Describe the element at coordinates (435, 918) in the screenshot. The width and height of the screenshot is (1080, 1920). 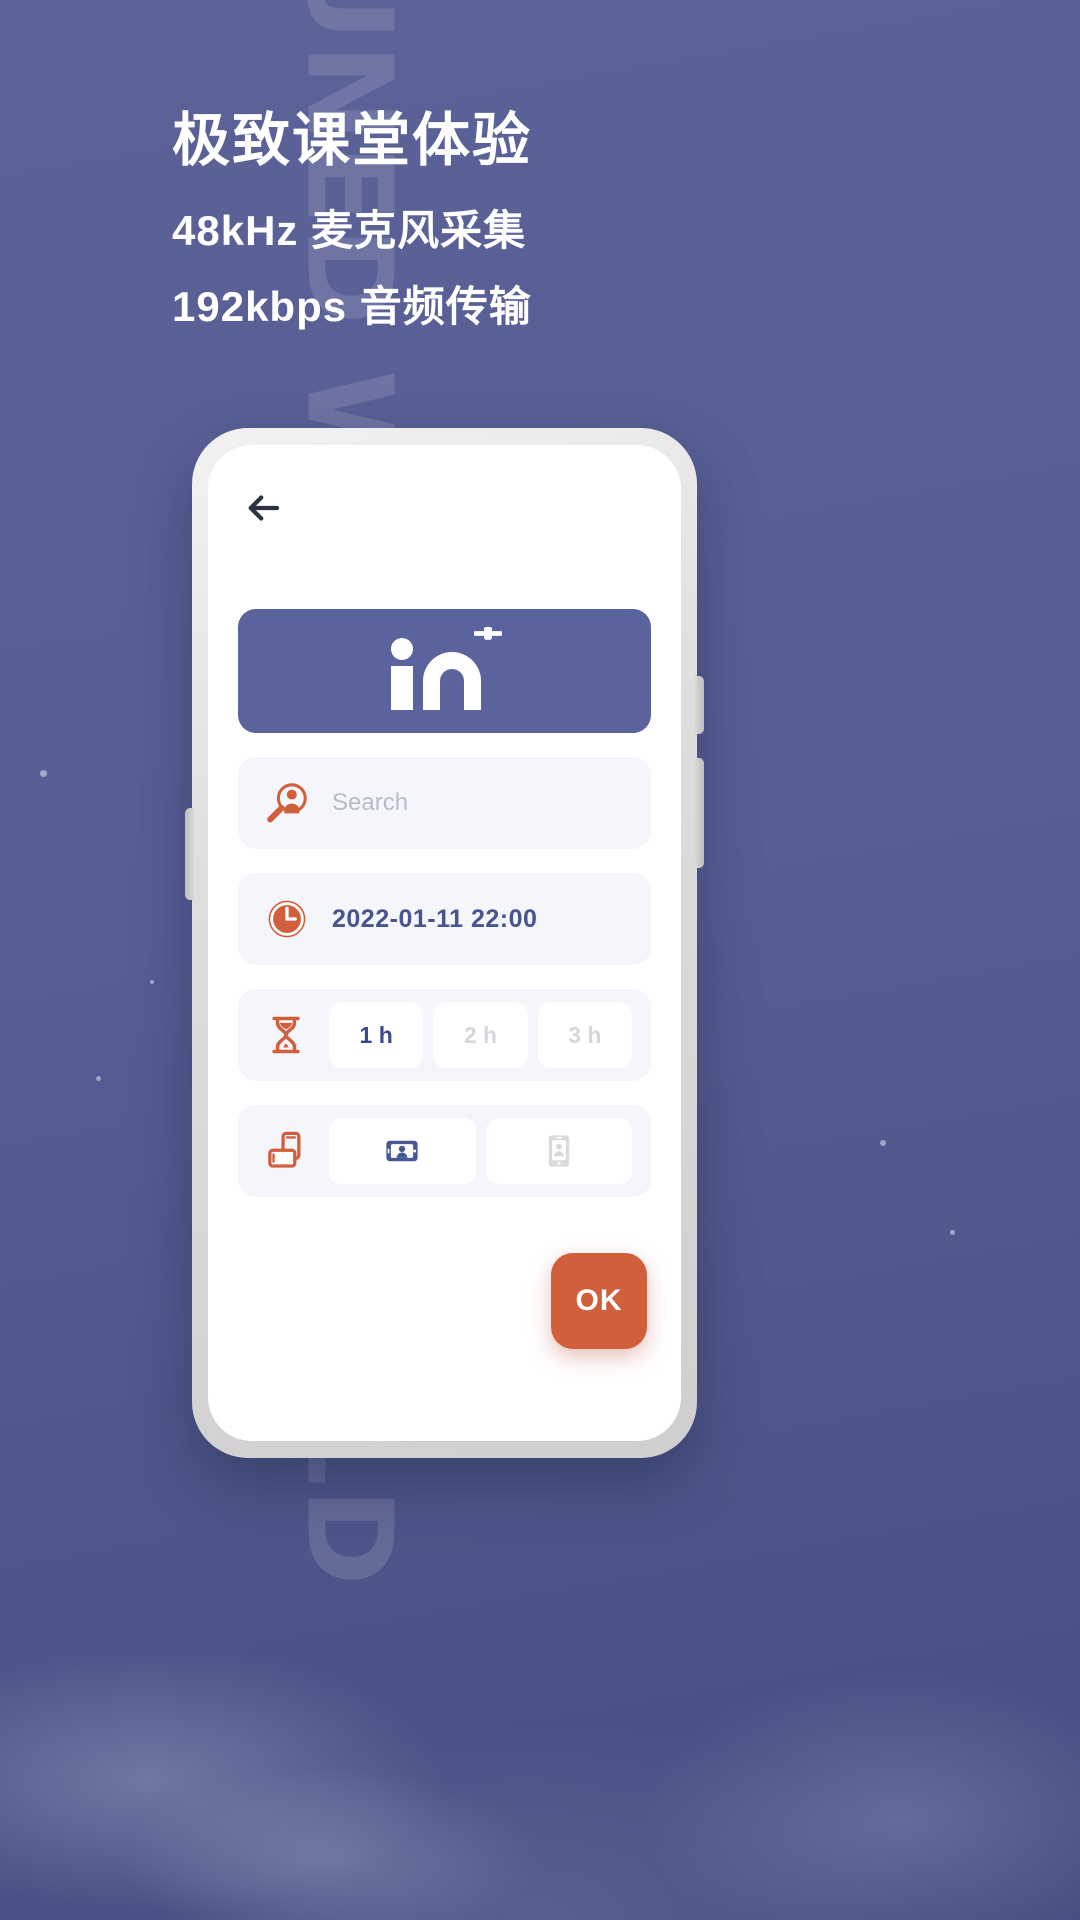
I see `datetime-value: 2022-01-11 22:00` at that location.